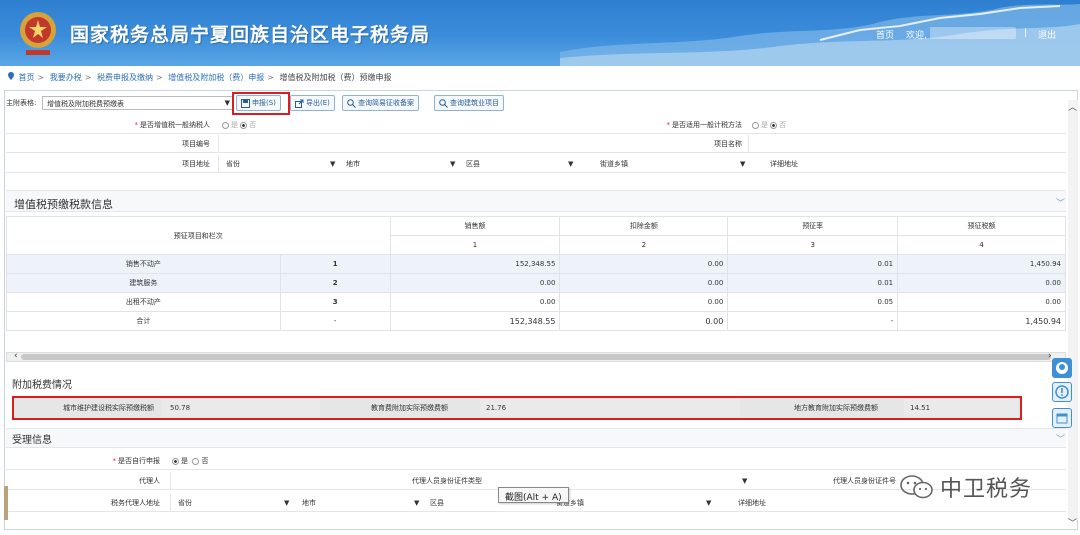 Image resolution: width=1080 pixels, height=535 pixels. I want to click on table-row: 销售不动产 1 152,348.55 0.00 0.01 1,450.94, so click(536, 264).